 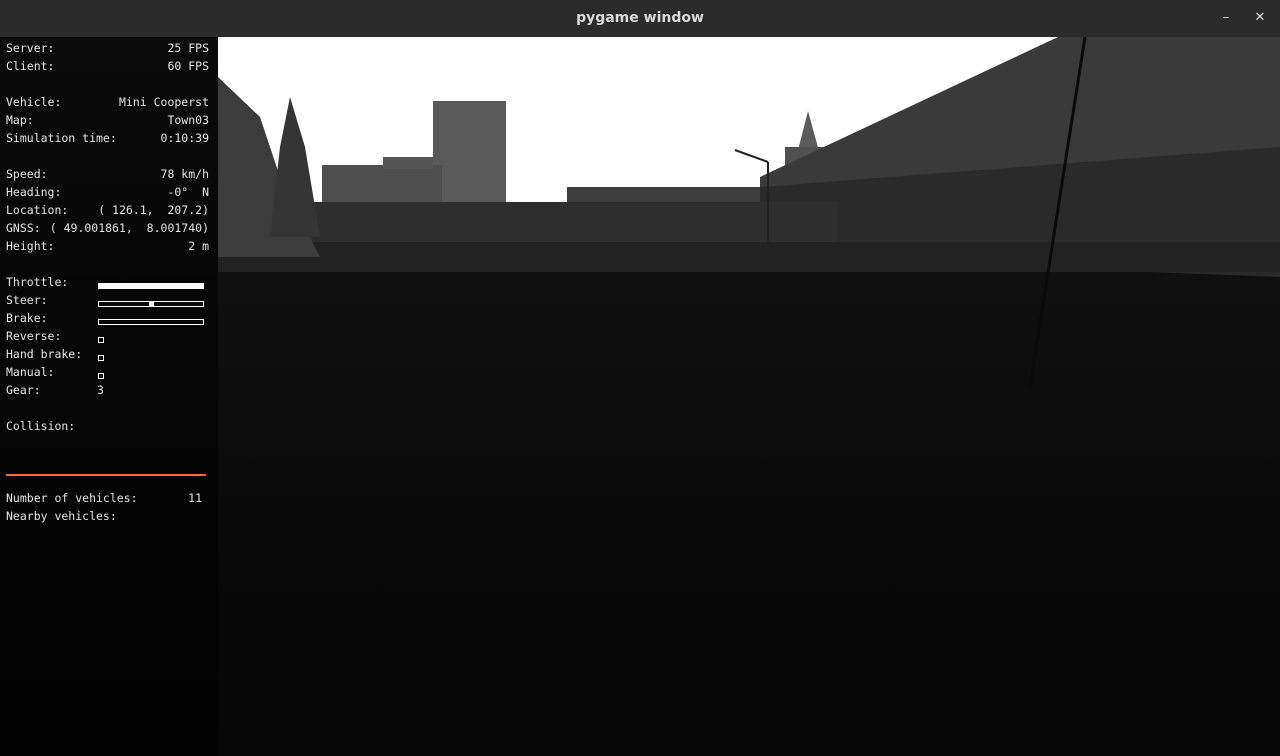 What do you see at coordinates (107, 120) in the screenshot?
I see `hud-map: Map: Town03` at bounding box center [107, 120].